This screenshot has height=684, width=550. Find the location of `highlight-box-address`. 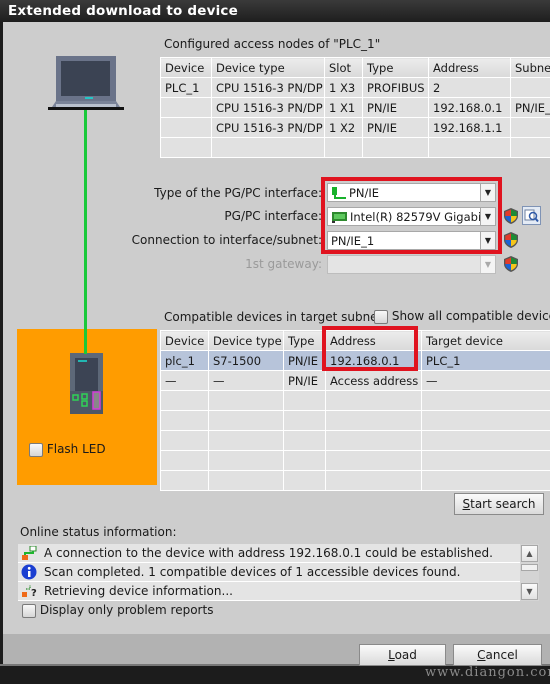

highlight-box-address is located at coordinates (370, 348).